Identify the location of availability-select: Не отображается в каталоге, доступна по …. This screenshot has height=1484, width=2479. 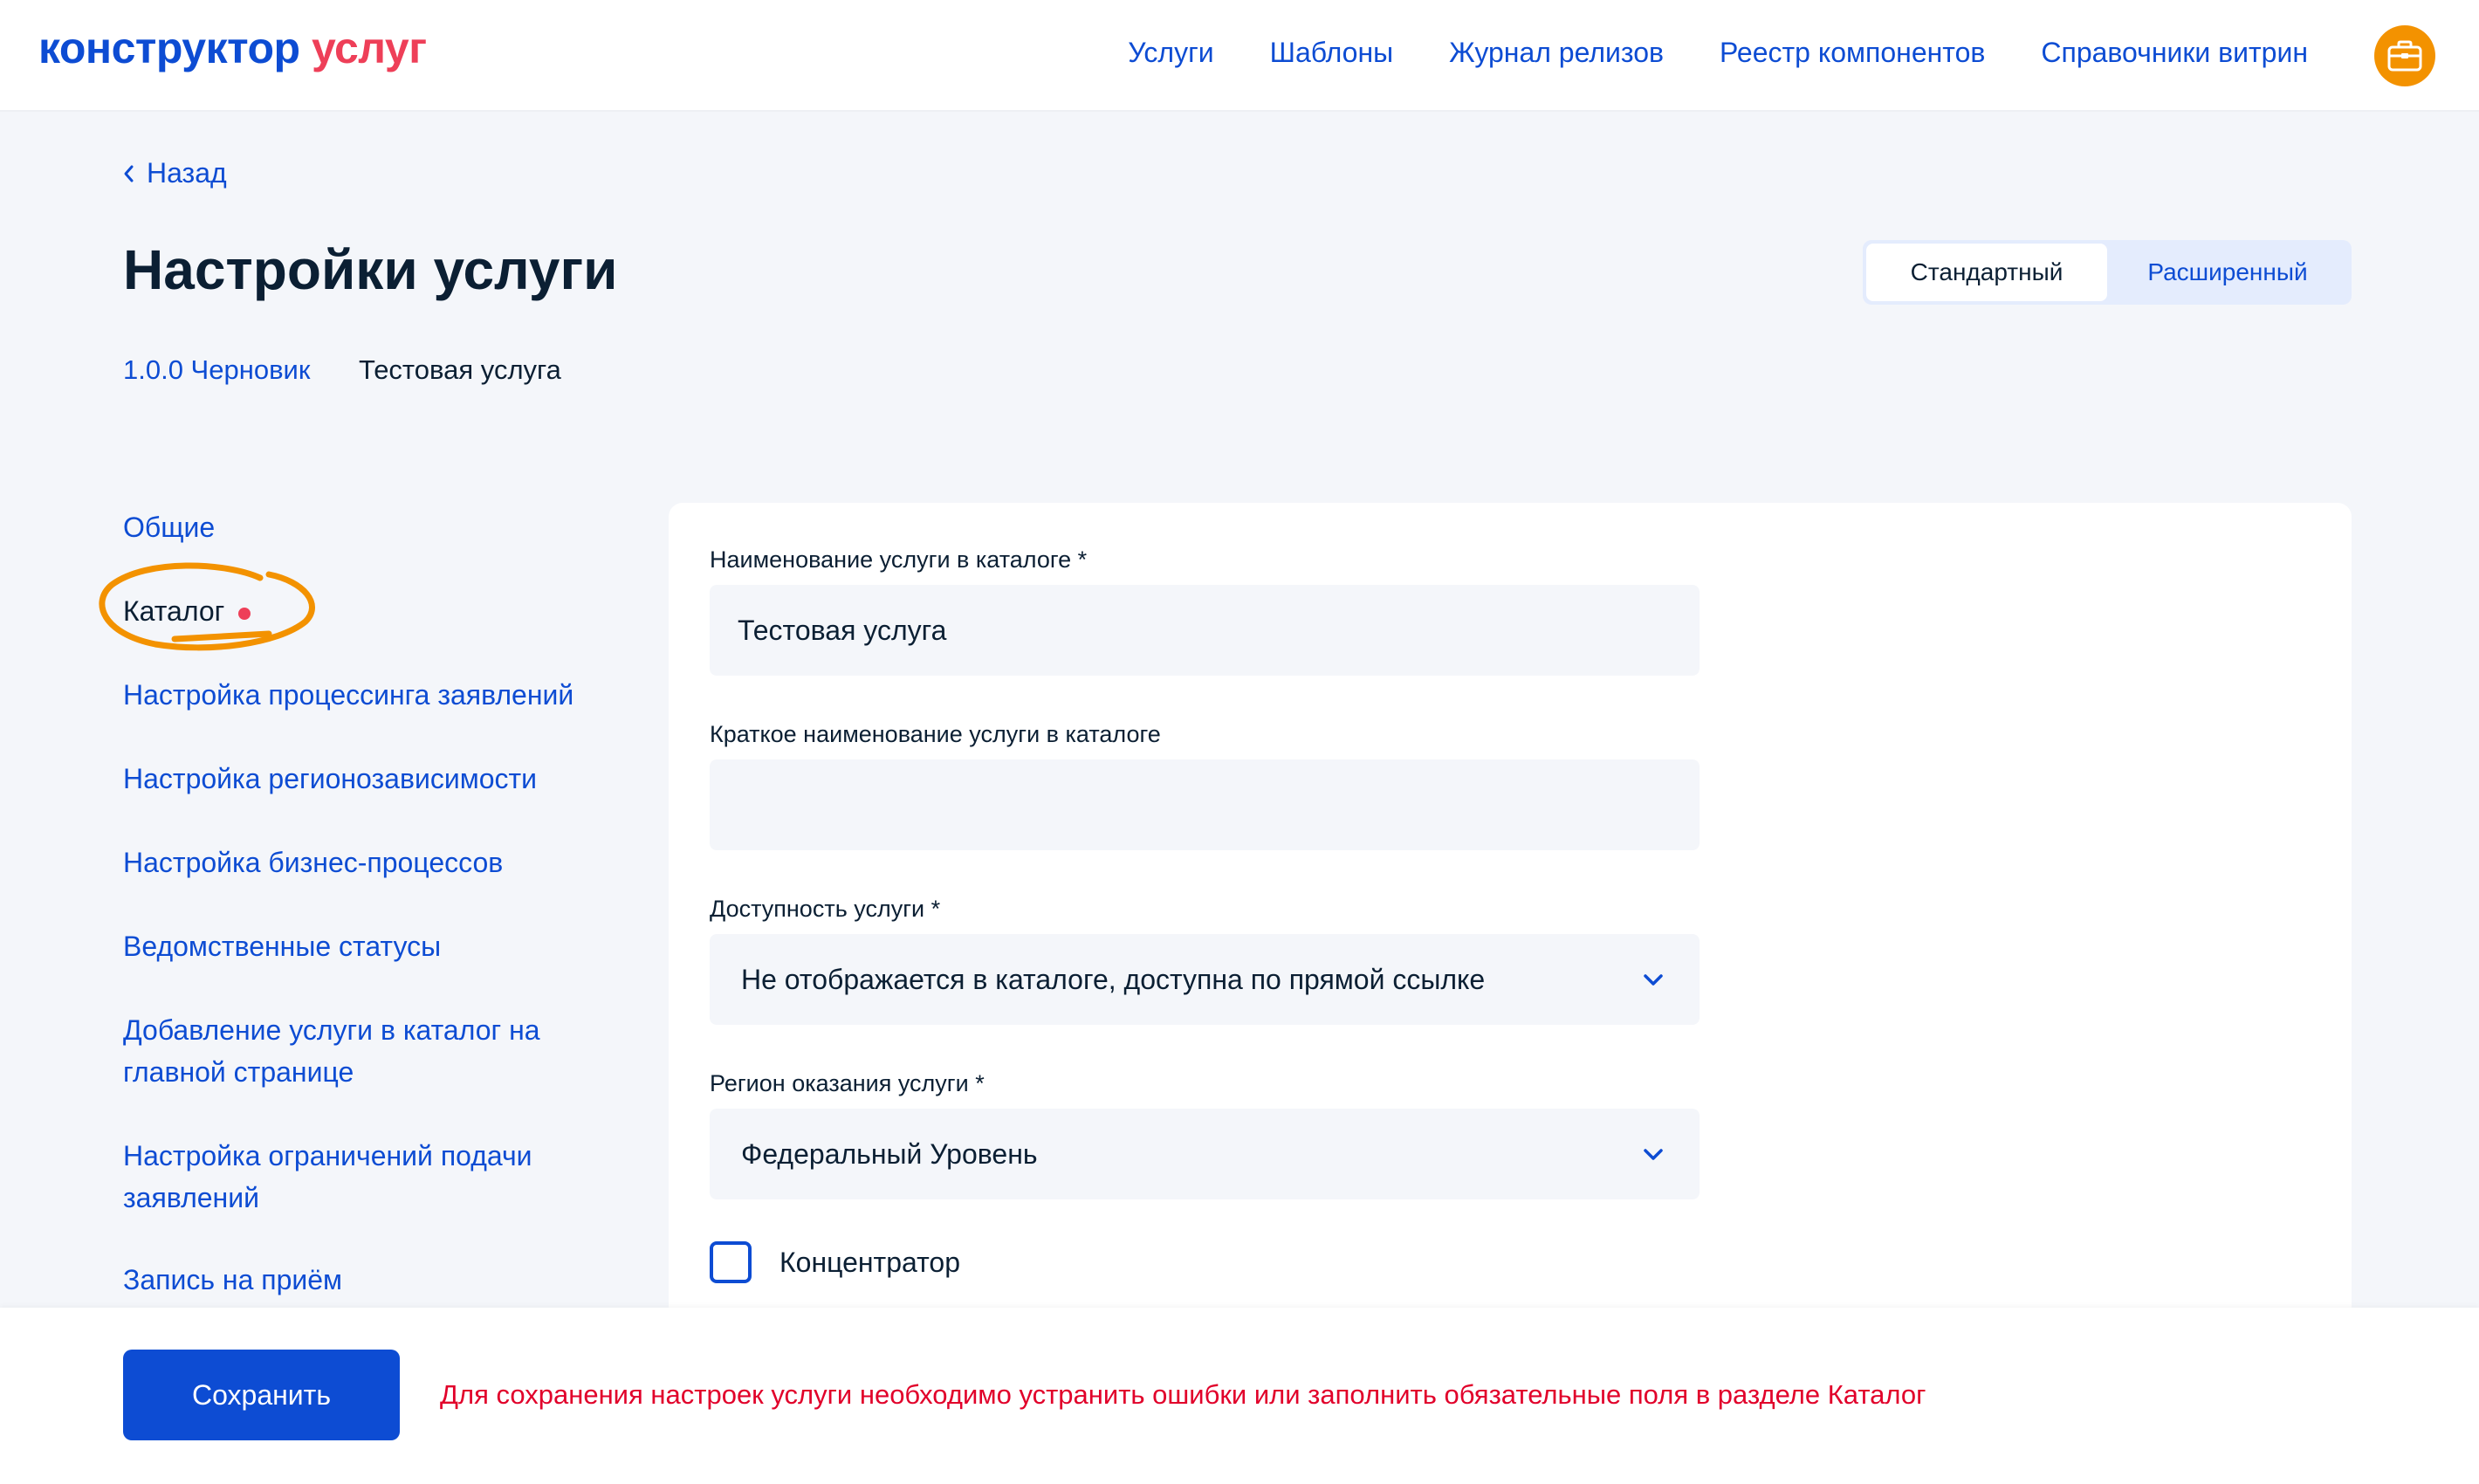
(1205, 980).